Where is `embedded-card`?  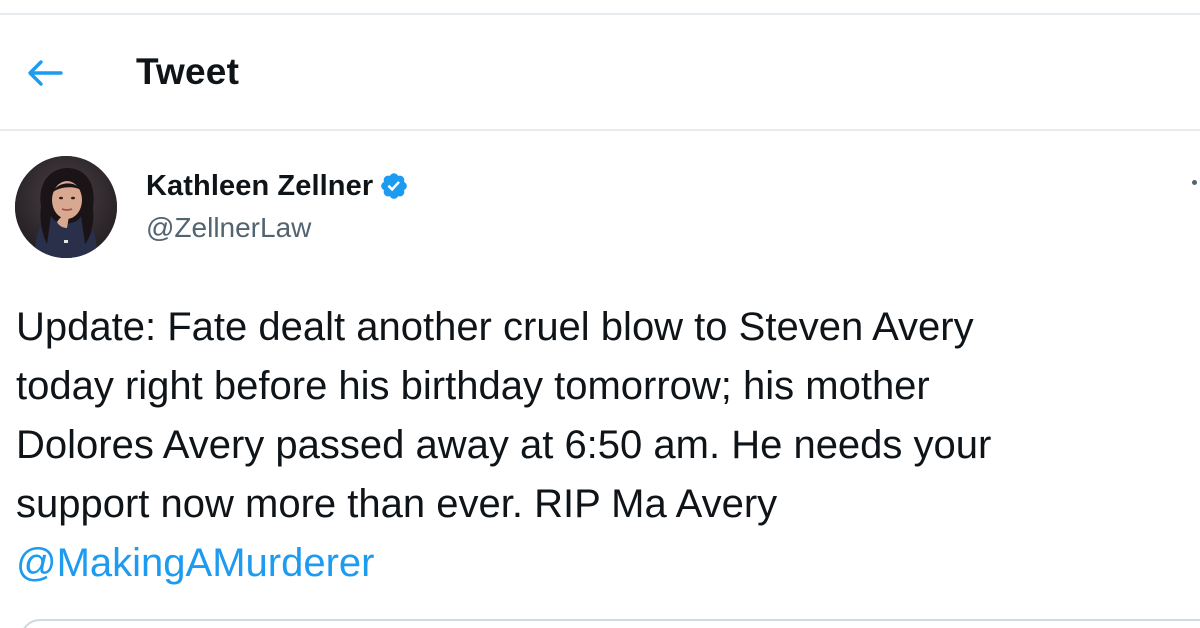
embedded-card is located at coordinates (610, 623).